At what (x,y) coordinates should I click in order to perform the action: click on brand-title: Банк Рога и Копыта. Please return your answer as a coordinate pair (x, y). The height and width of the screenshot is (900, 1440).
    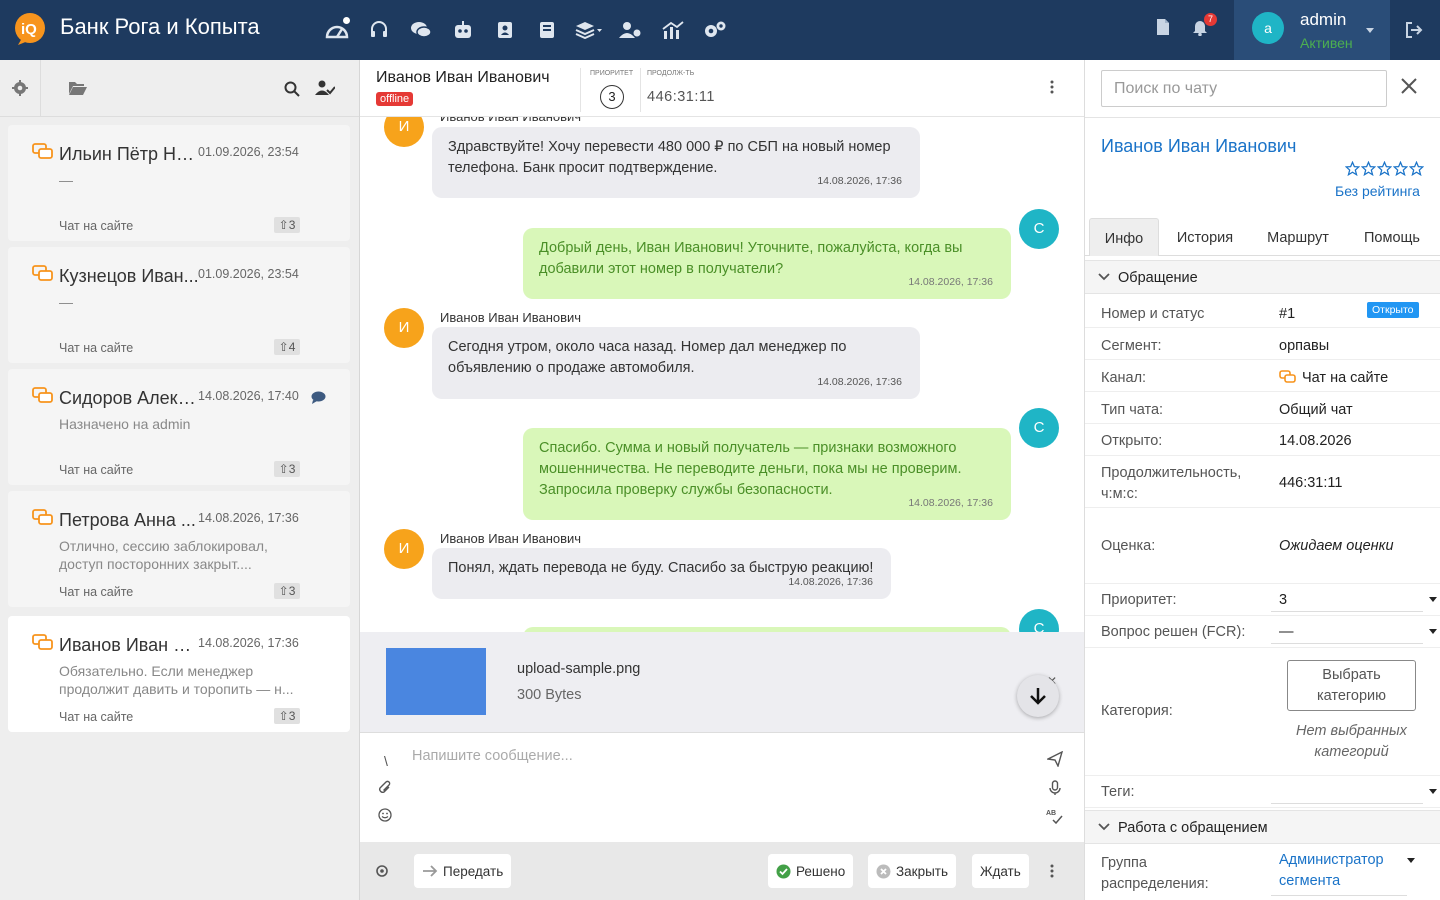
    Looking at the image, I should click on (160, 26).